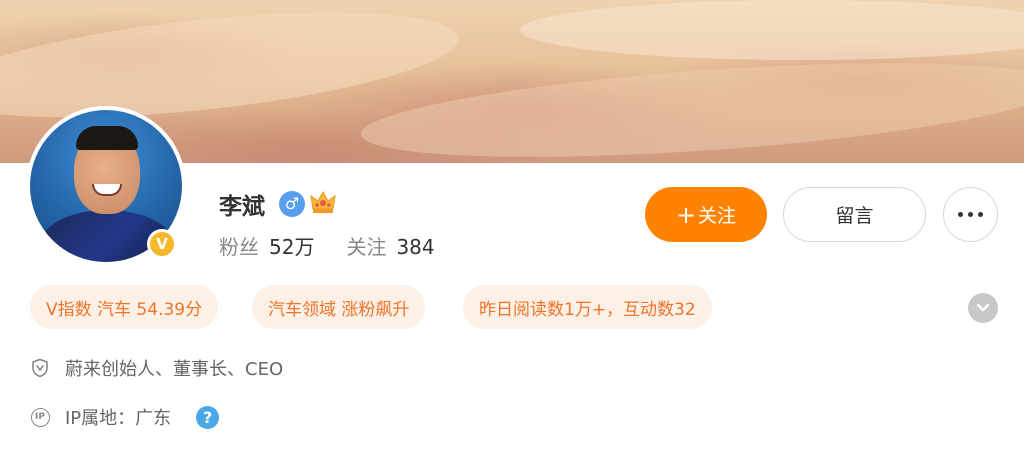 Image resolution: width=1024 pixels, height=469 pixels. Describe the element at coordinates (40, 417) in the screenshot. I see `ip-icon: IP` at that location.